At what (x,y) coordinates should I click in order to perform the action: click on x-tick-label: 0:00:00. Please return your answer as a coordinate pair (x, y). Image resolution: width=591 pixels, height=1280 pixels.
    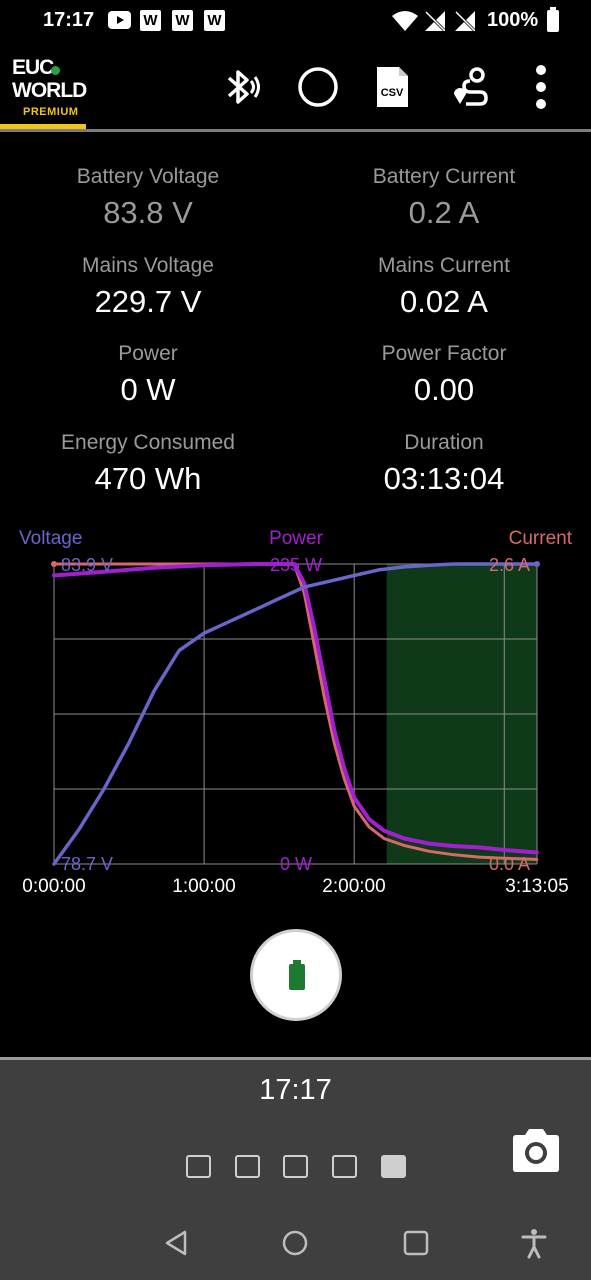
    Looking at the image, I should click on (53, 886).